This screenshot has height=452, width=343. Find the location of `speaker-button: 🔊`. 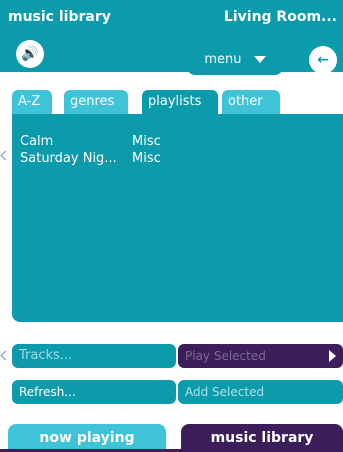

speaker-button: 🔊 is located at coordinates (30, 54).